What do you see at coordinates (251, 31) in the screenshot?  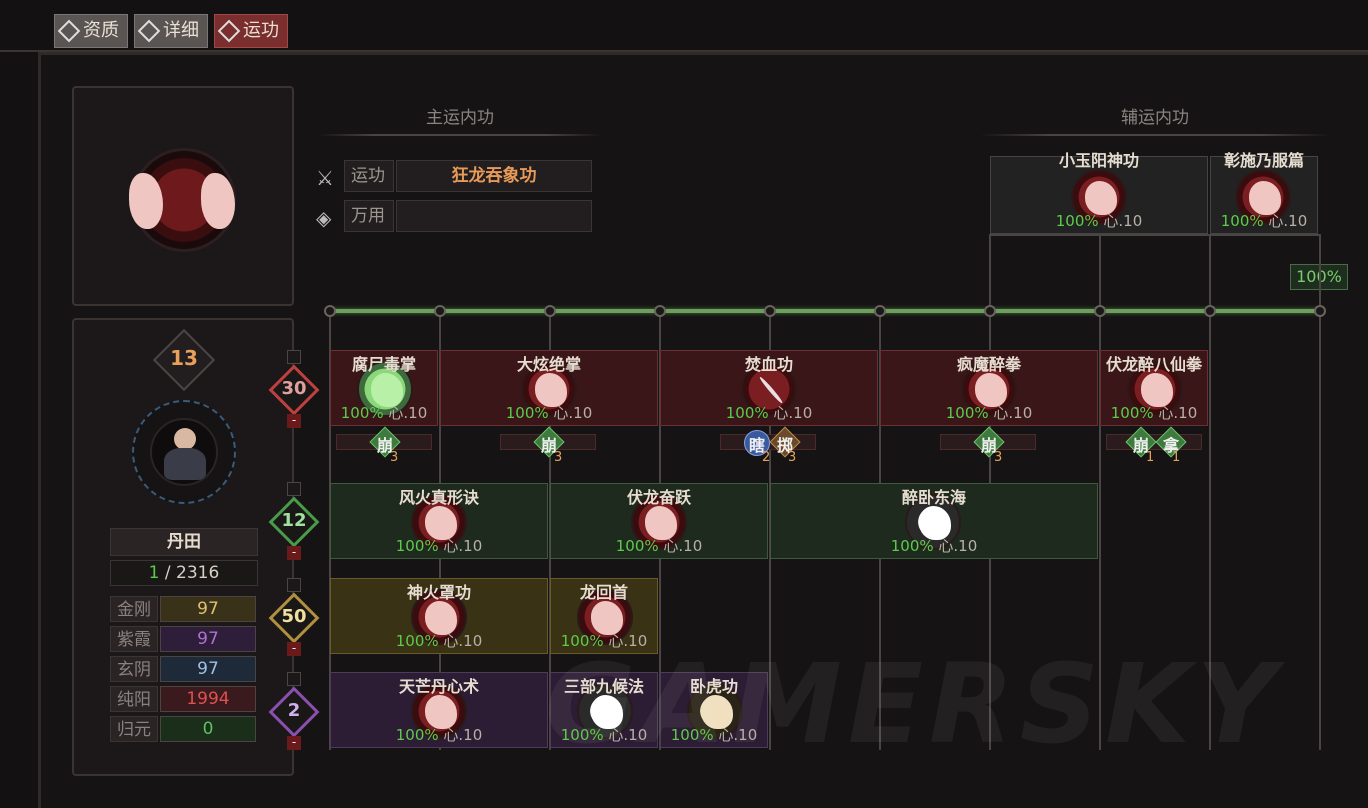 I see `tab-meridian: 运功` at bounding box center [251, 31].